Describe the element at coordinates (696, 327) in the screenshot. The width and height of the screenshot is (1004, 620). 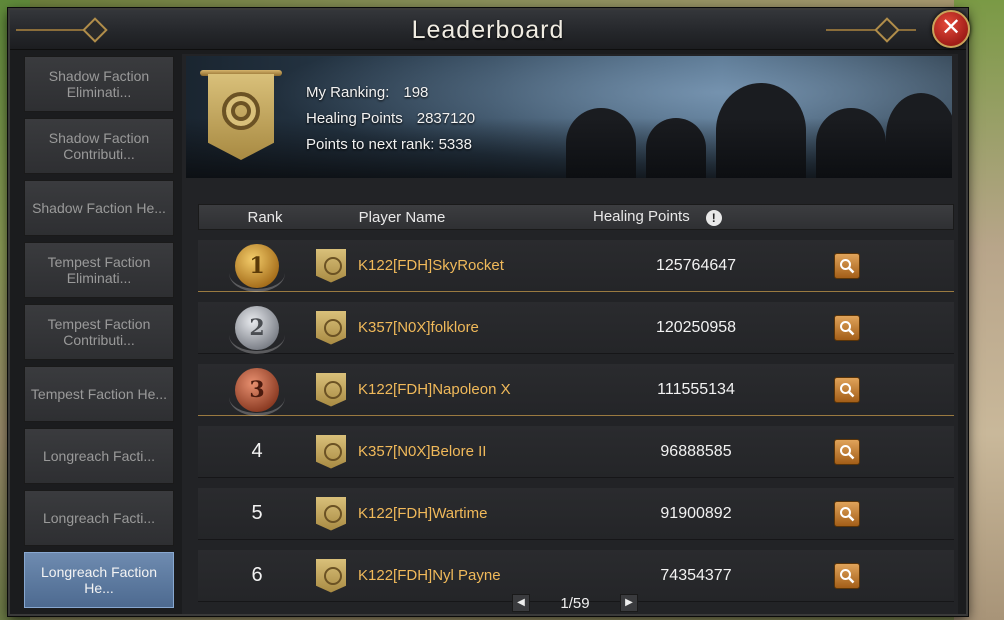
I see `player-points: 120250958` at that location.